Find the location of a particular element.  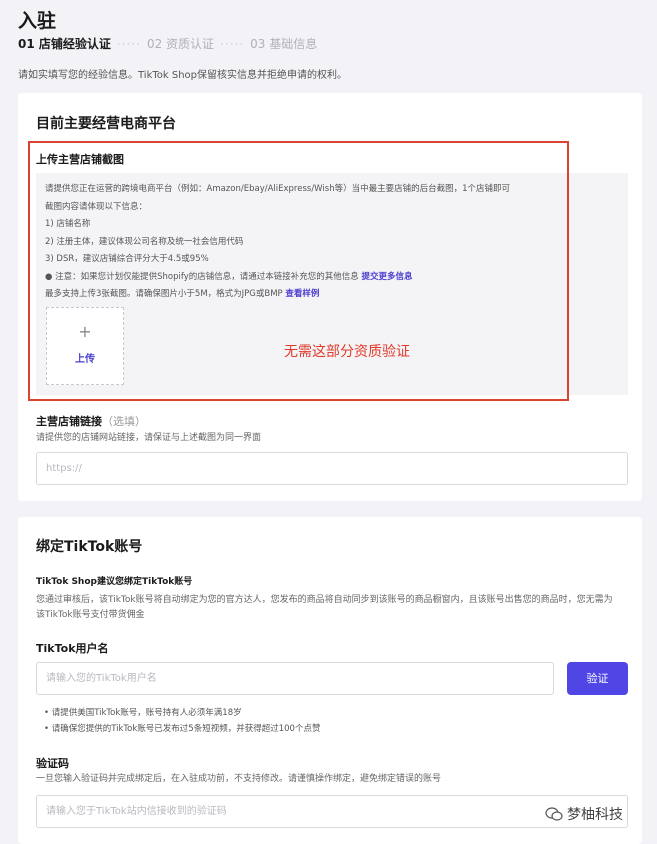

verification-code-input: 请输入您于TikTok站内信接收到的验证码 is located at coordinates (332, 811).